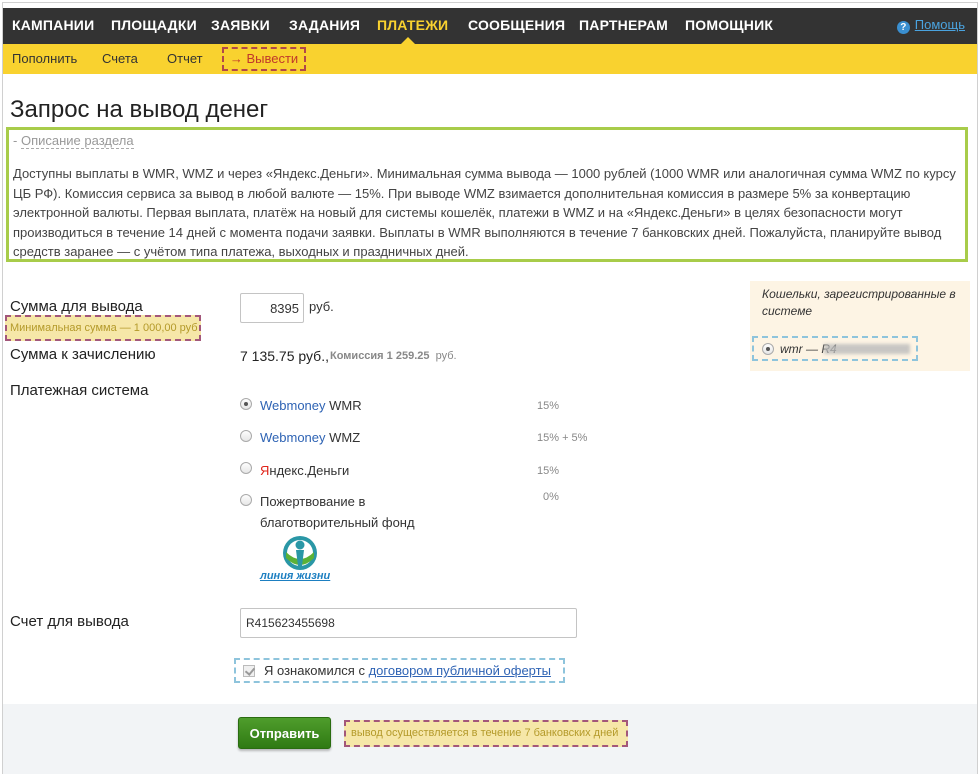 This screenshot has width=980, height=776. What do you see at coordinates (69, 621) in the screenshot?
I see `account-label: Счет для вывода` at bounding box center [69, 621].